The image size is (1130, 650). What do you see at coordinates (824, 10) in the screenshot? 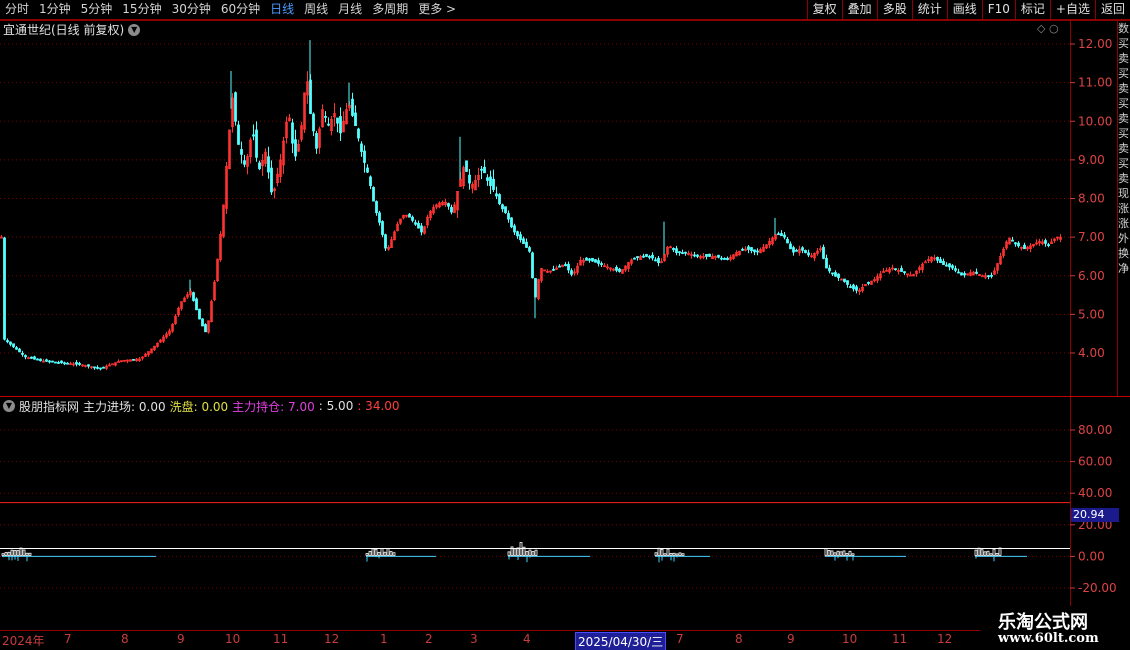
I see `toolbar-button-0: 复权` at bounding box center [824, 10].